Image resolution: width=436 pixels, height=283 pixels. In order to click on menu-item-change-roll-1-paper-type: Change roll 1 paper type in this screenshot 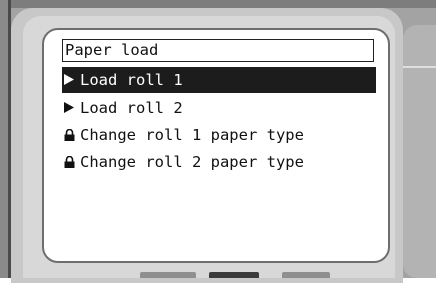, I will do `click(219, 135)`.